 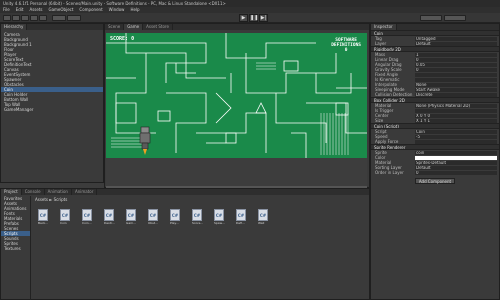 What do you see at coordinates (456, 55) in the screenshot?
I see `field-value: 1` at bounding box center [456, 55].